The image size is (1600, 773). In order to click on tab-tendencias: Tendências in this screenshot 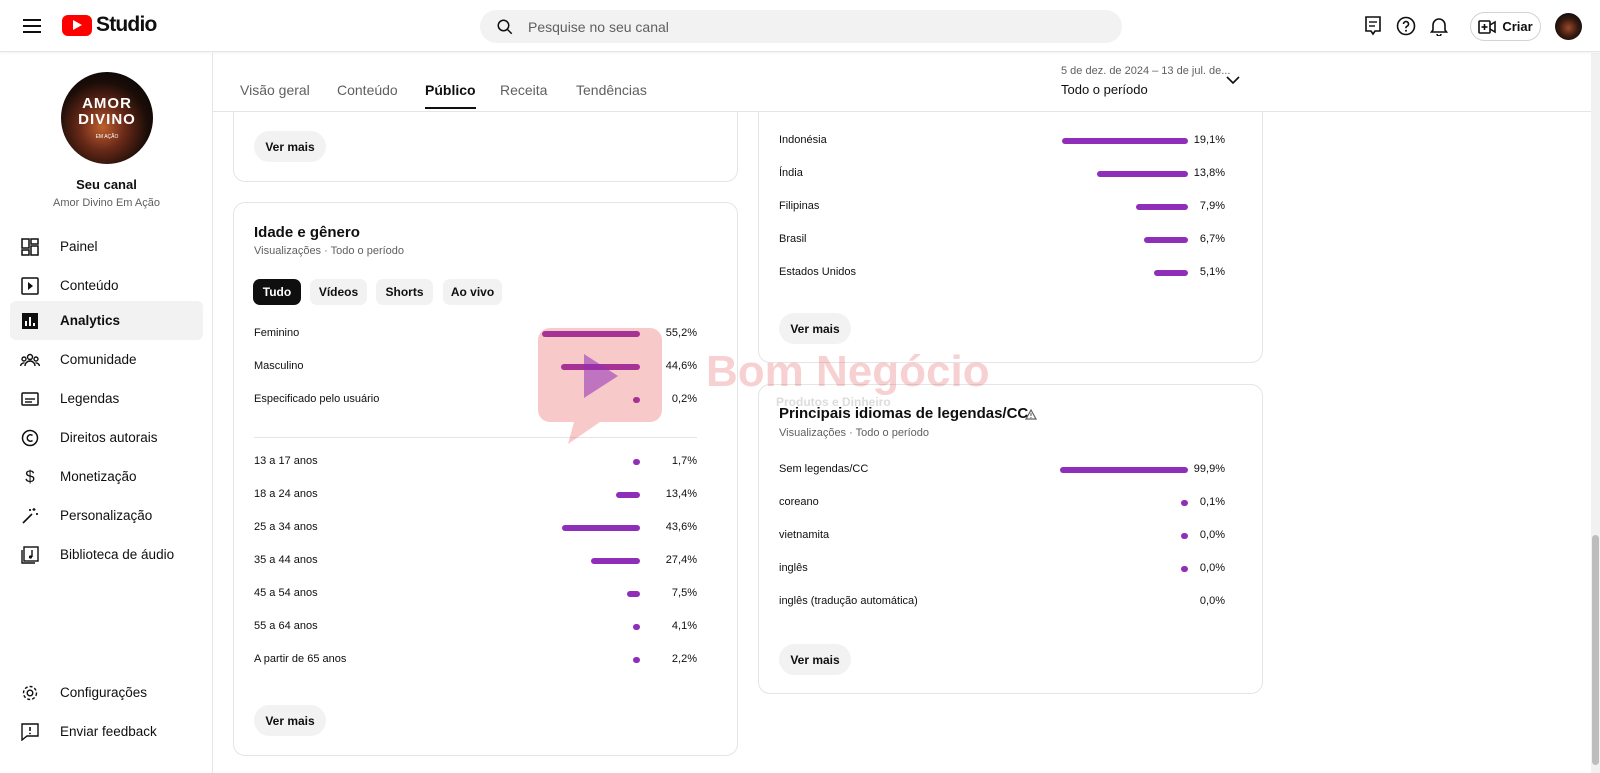, I will do `click(611, 90)`.